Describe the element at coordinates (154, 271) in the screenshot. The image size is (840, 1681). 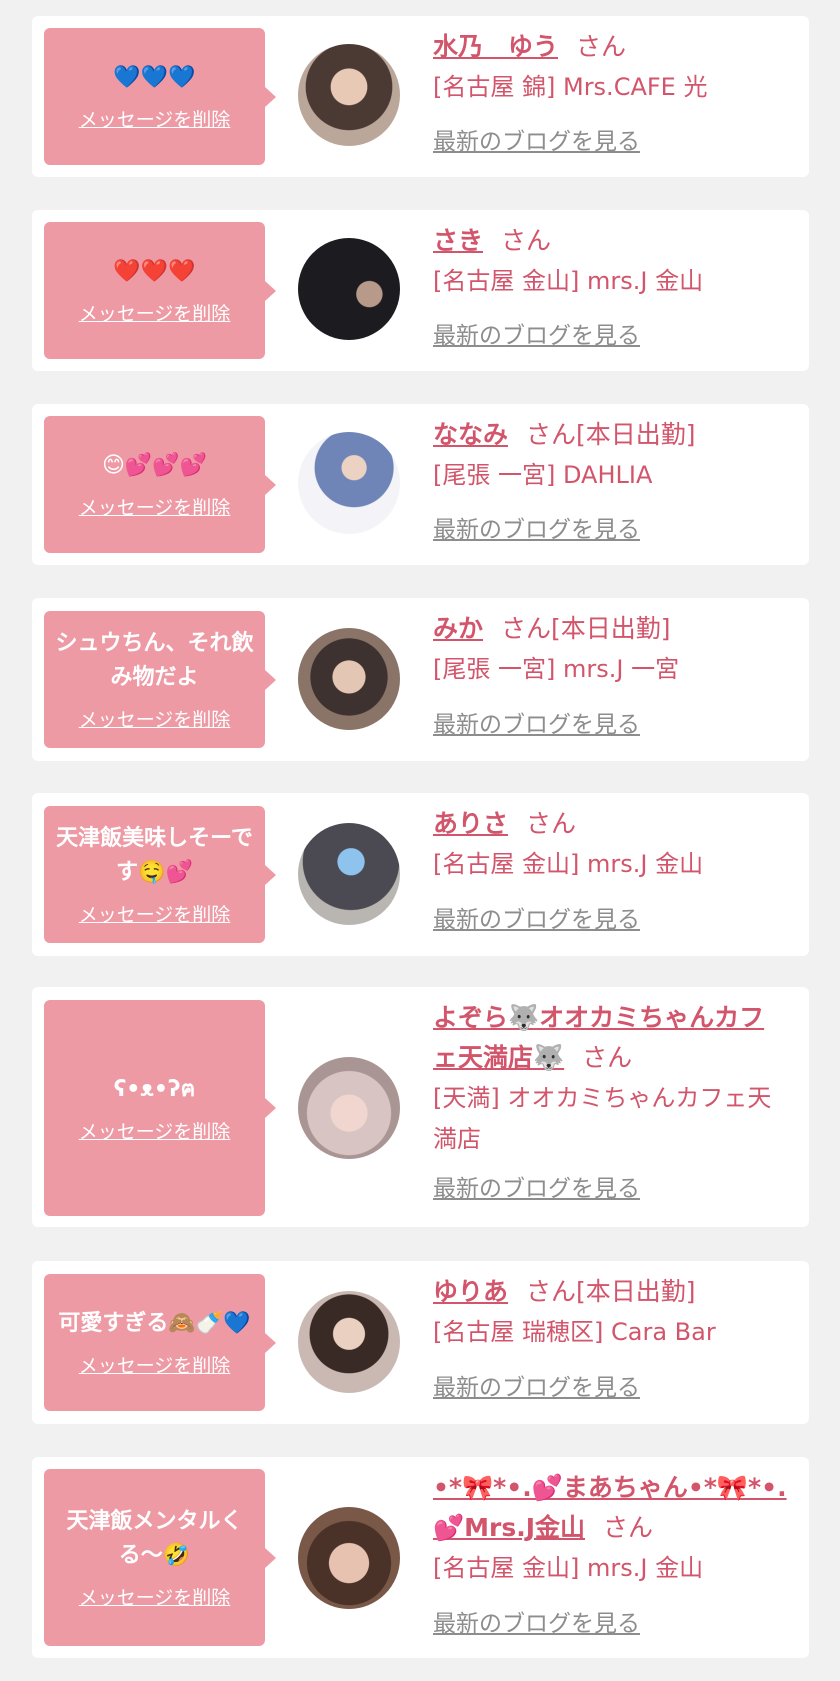
I see `message-text: ❤️❤️❤️` at that location.